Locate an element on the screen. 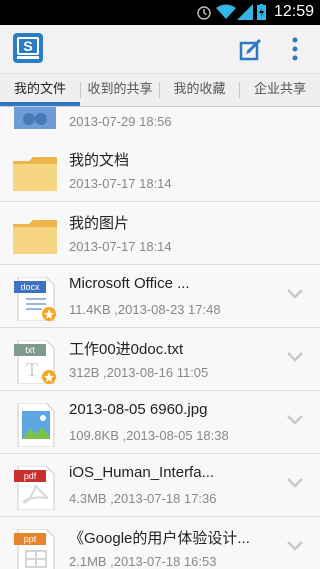  file-meta: 2.1MB ,2013-07-18 16:53 is located at coordinates (143, 561).